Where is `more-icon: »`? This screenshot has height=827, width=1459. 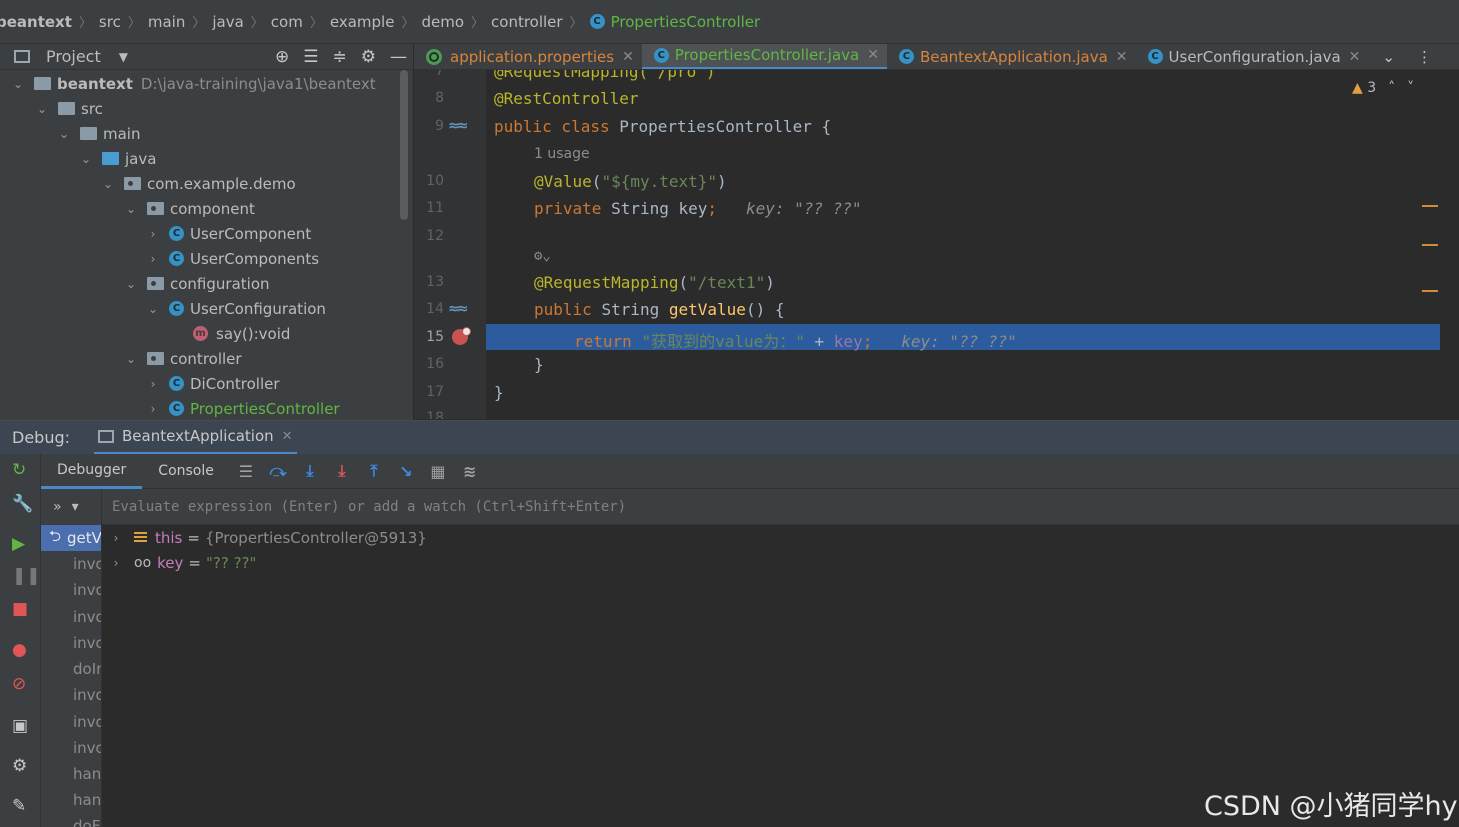 more-icon: » is located at coordinates (57, 507).